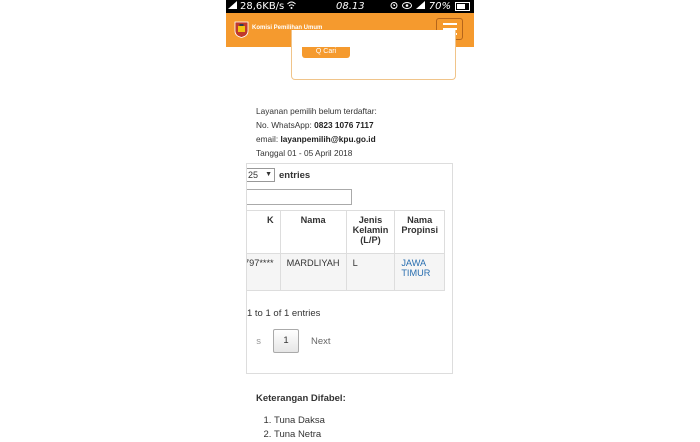  I want to click on cell-nama: MARDLIYAH, so click(313, 272).